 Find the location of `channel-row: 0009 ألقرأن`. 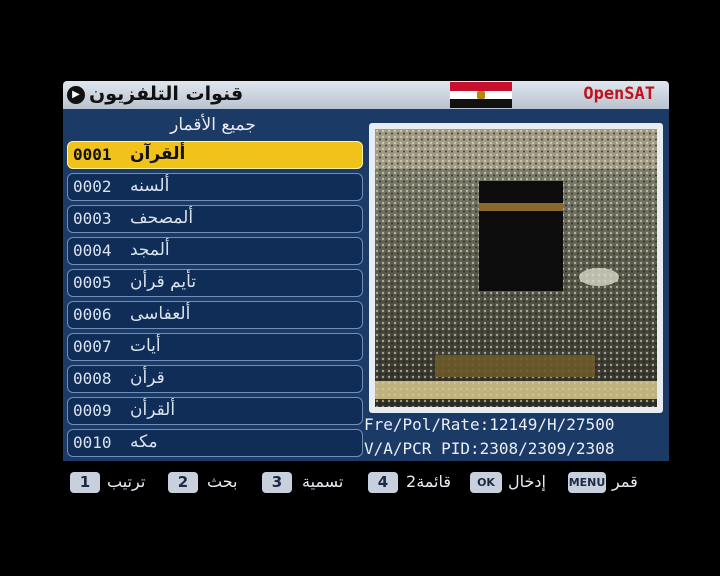

channel-row: 0009 ألقرأن is located at coordinates (215, 411).